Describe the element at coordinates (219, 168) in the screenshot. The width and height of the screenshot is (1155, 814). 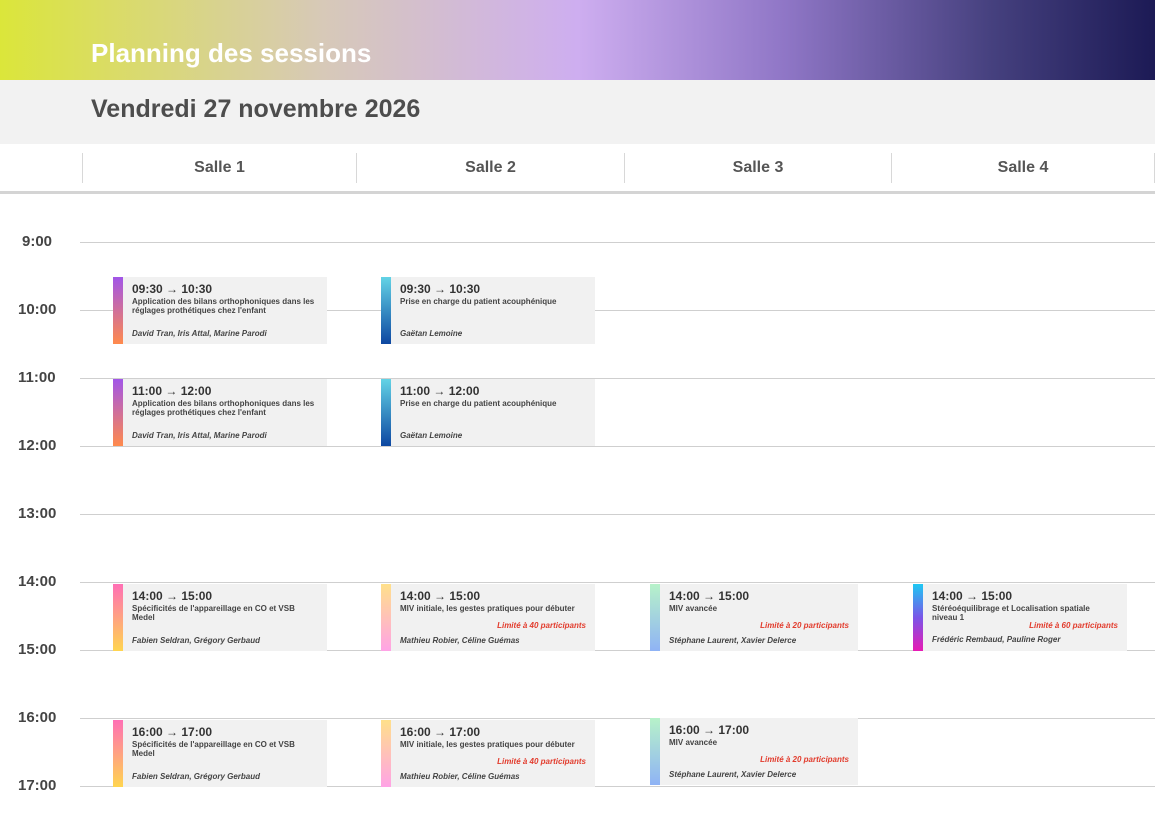
I see `room-header-1: Salle 1` at that location.